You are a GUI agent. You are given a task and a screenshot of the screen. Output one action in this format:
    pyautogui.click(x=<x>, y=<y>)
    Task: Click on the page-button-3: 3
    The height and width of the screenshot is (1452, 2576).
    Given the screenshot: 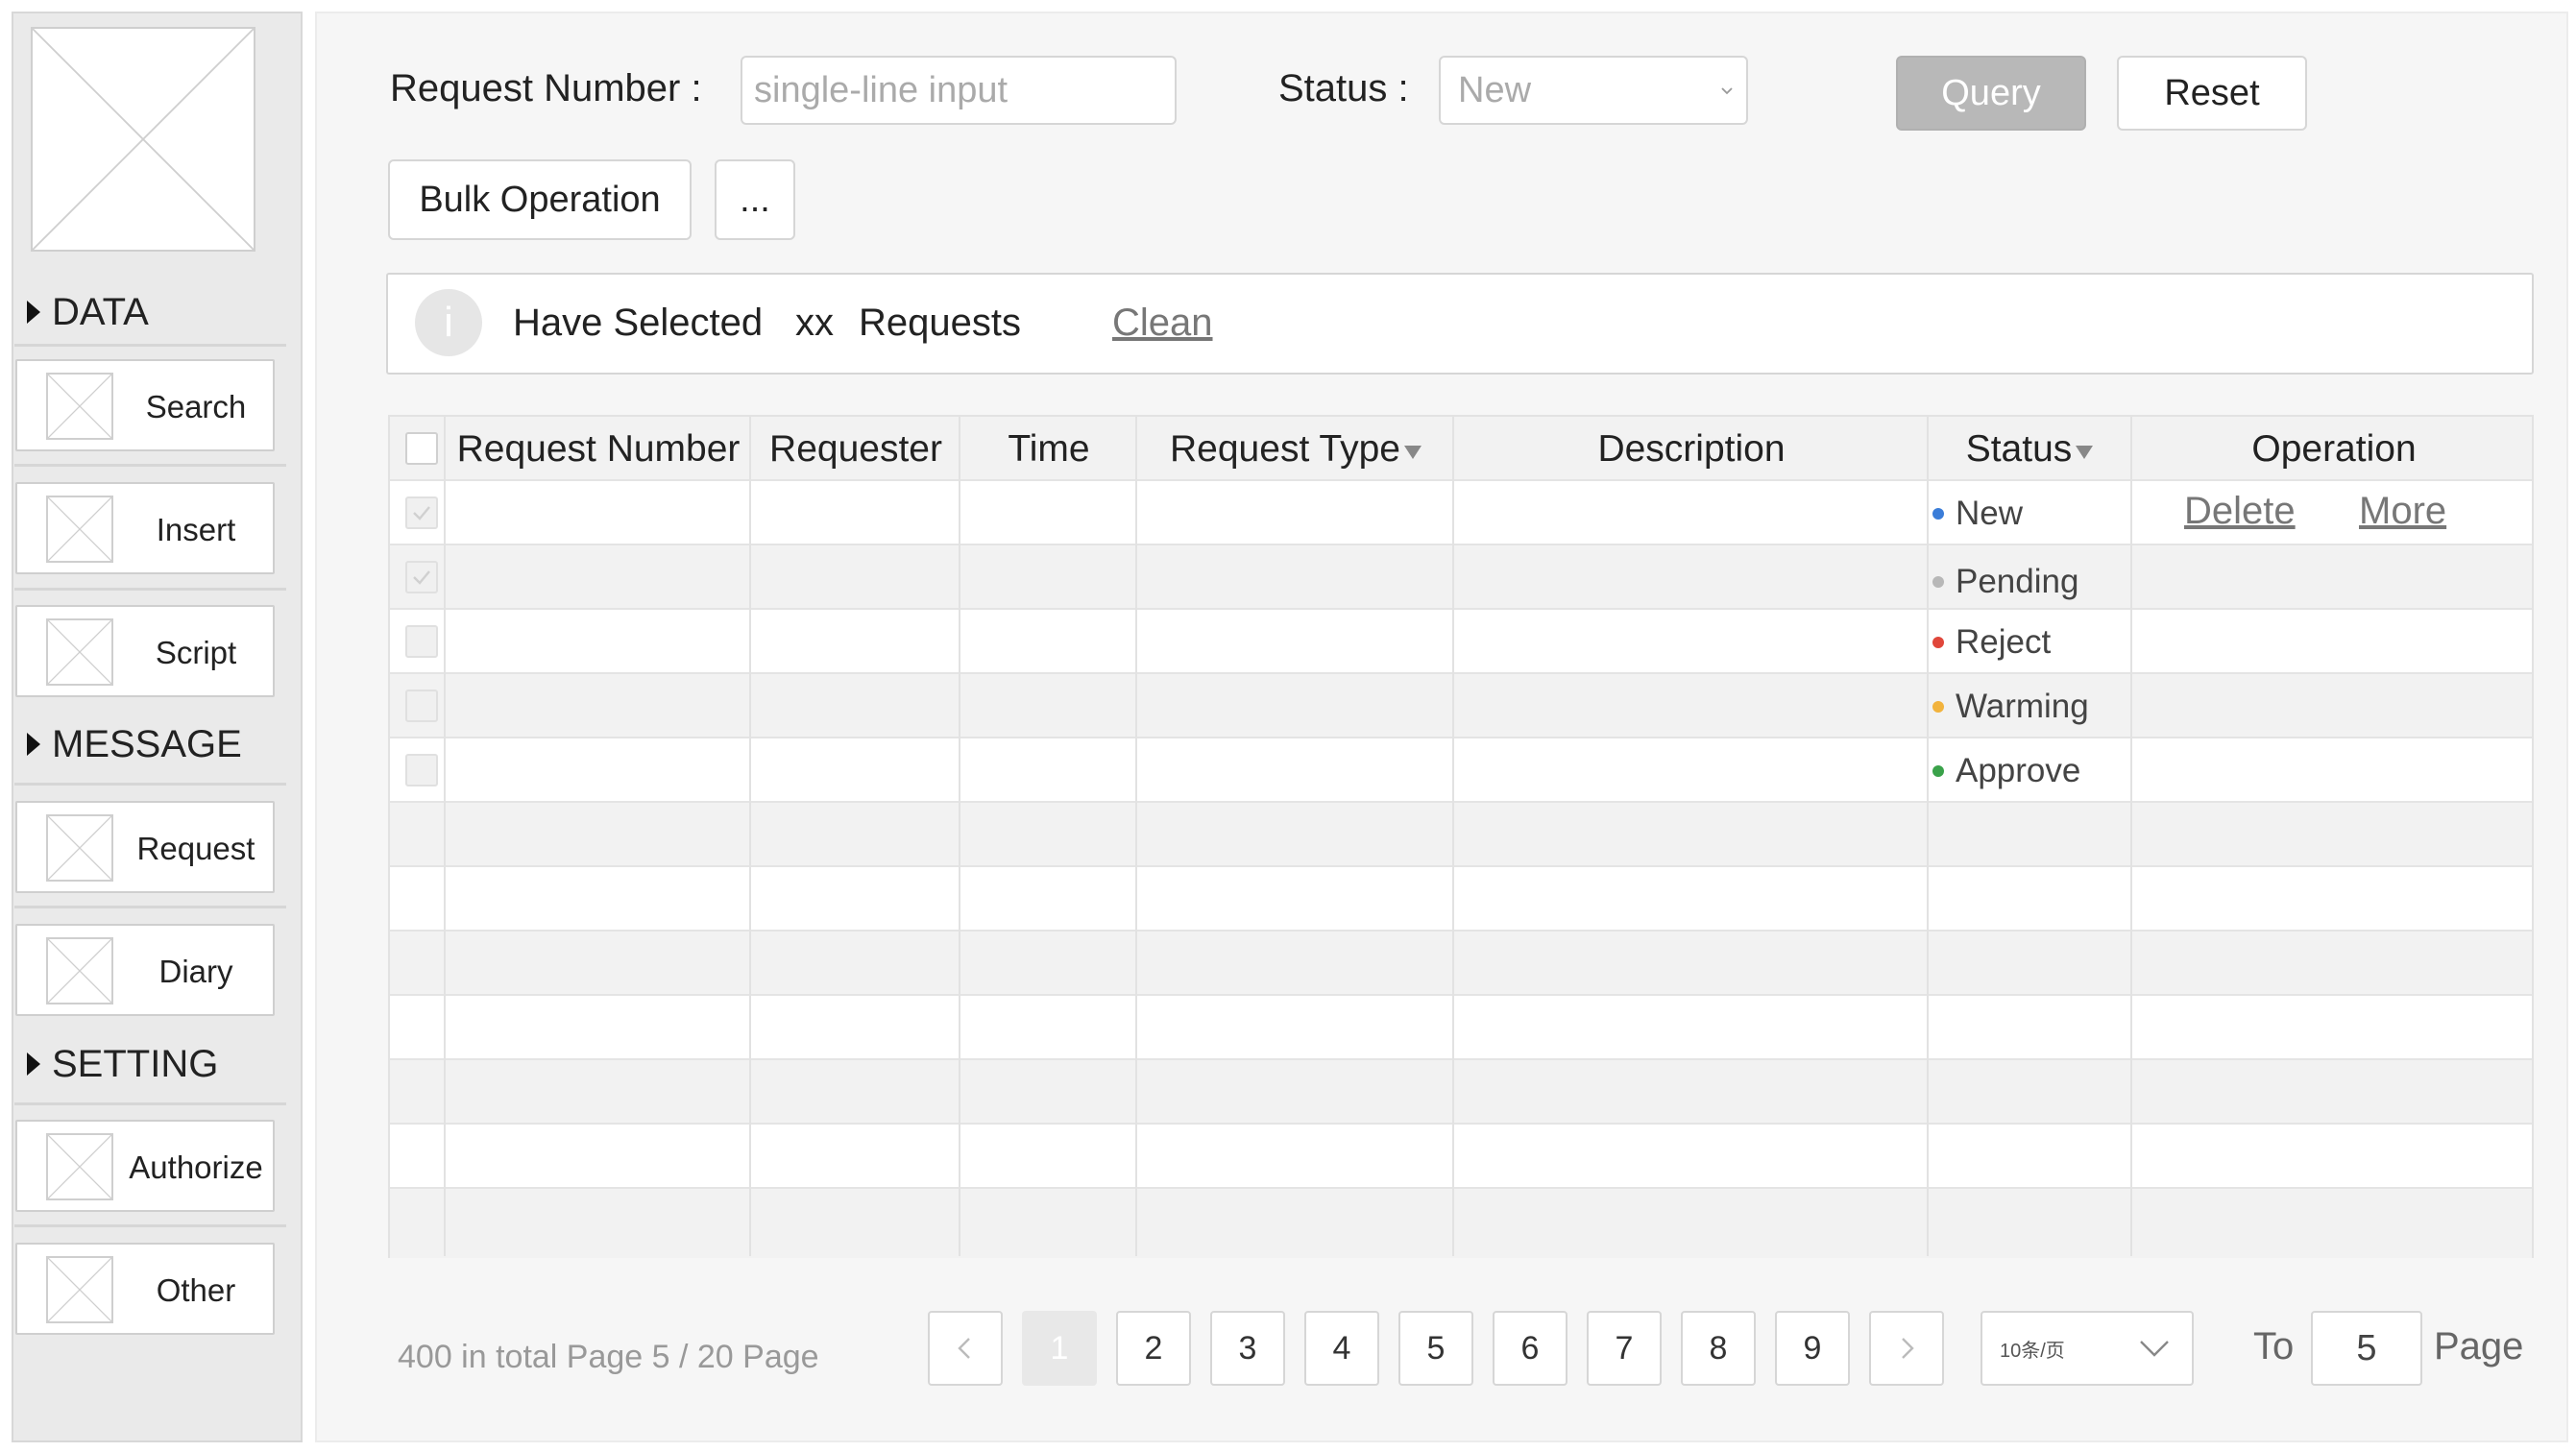 What is the action you would take?
    pyautogui.click(x=1247, y=1349)
    